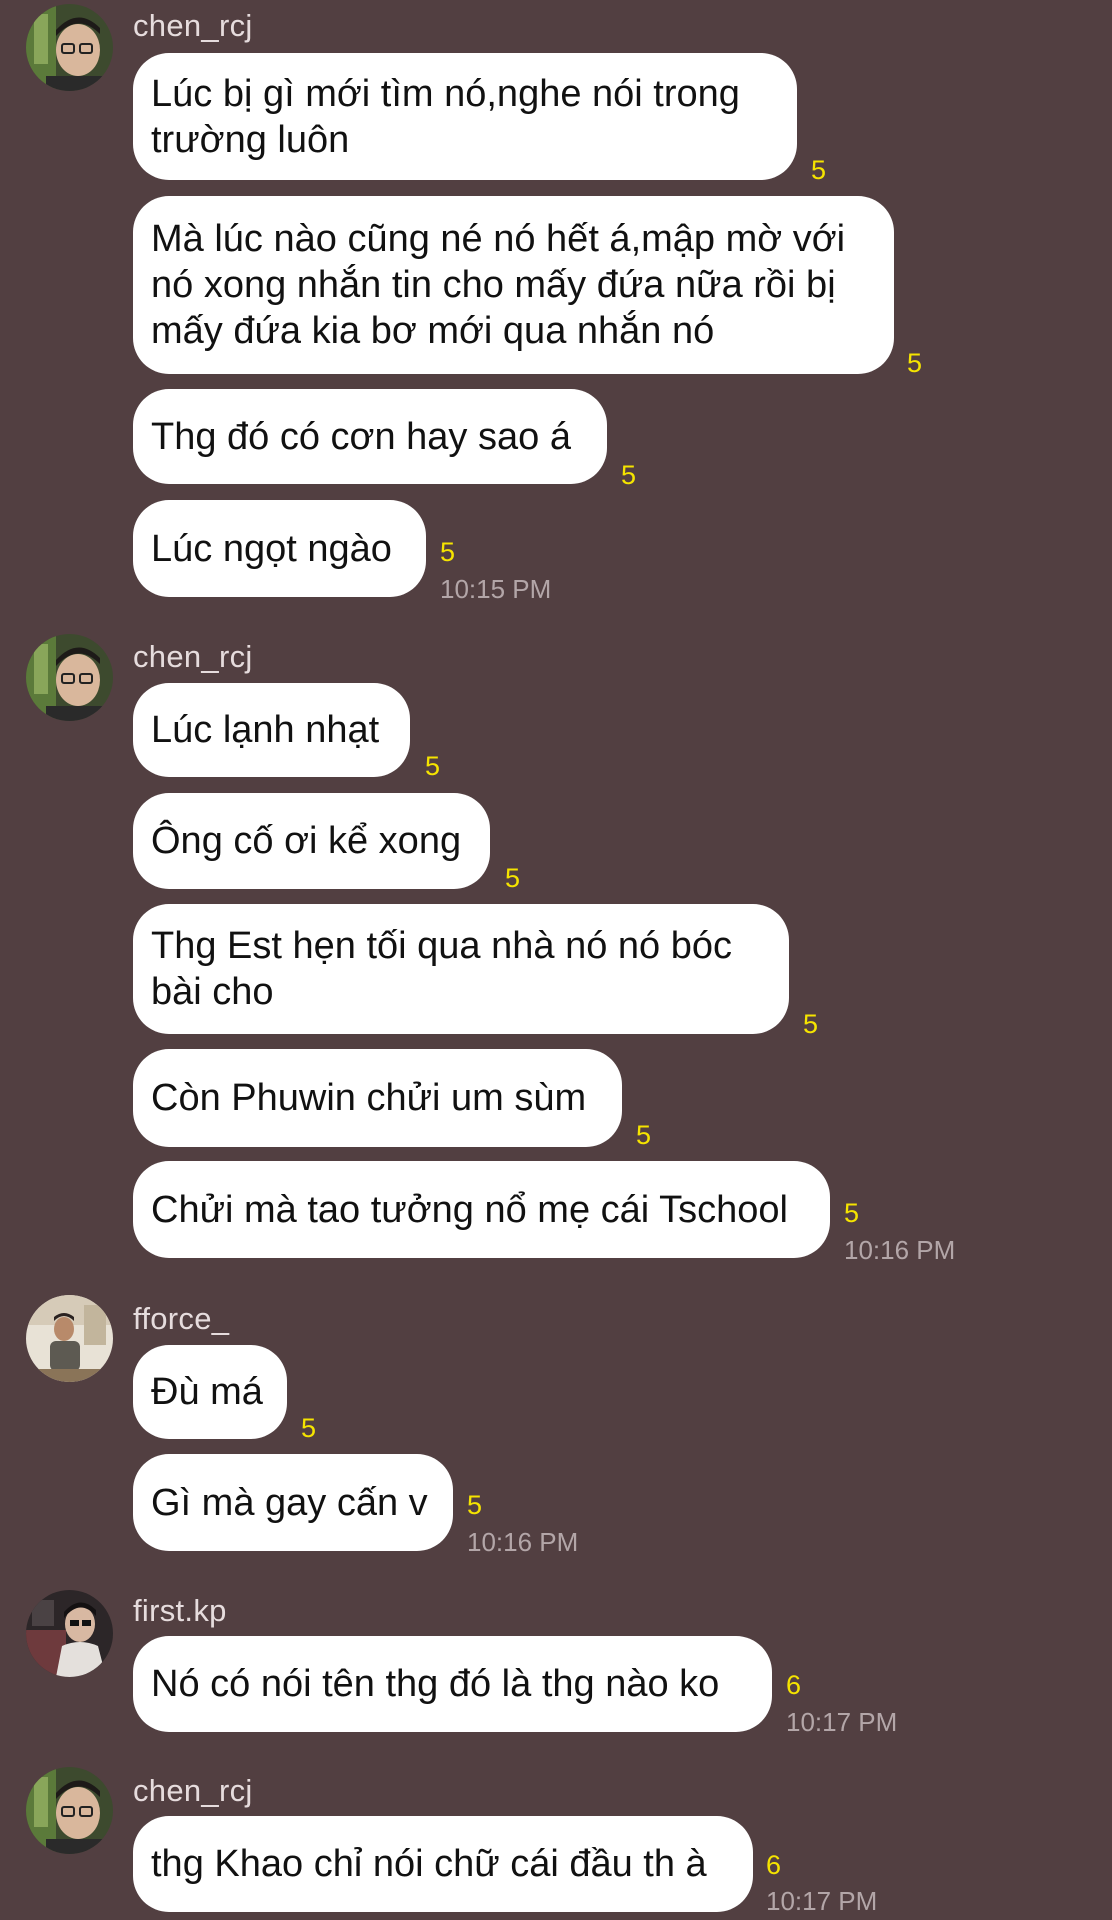 This screenshot has width=1112, height=1920. I want to click on message-text: Nó có nói tên thg đó là thg nào ko, so click(435, 1684).